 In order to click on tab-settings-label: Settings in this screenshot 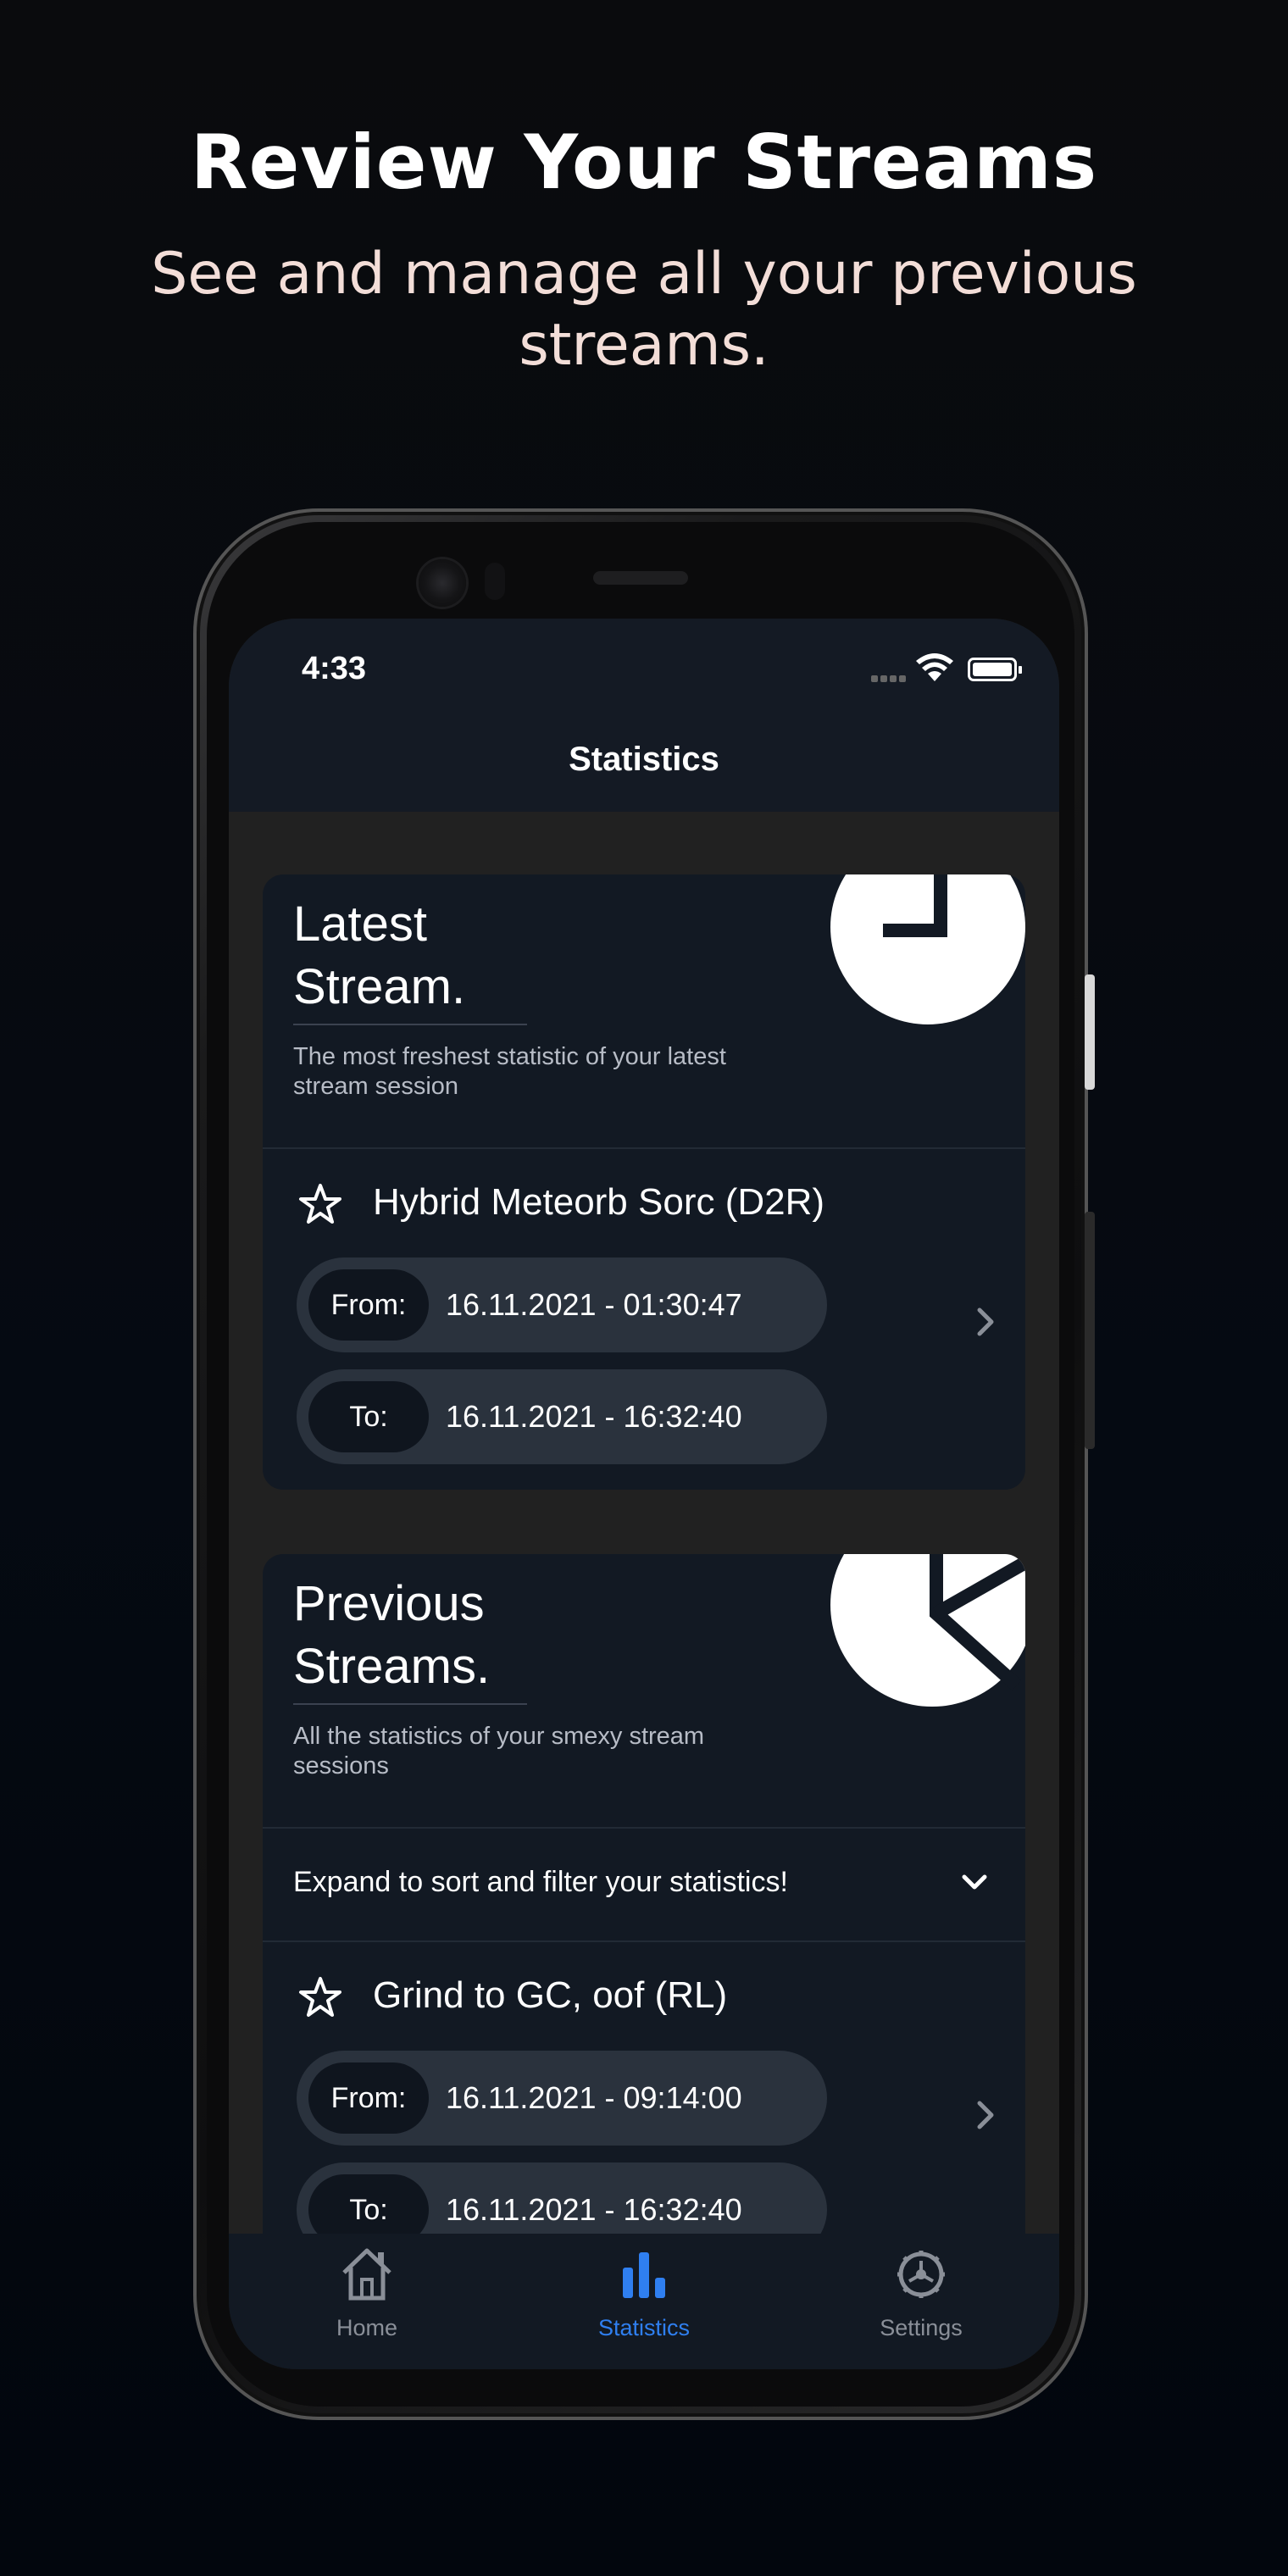, I will do `click(921, 2327)`.